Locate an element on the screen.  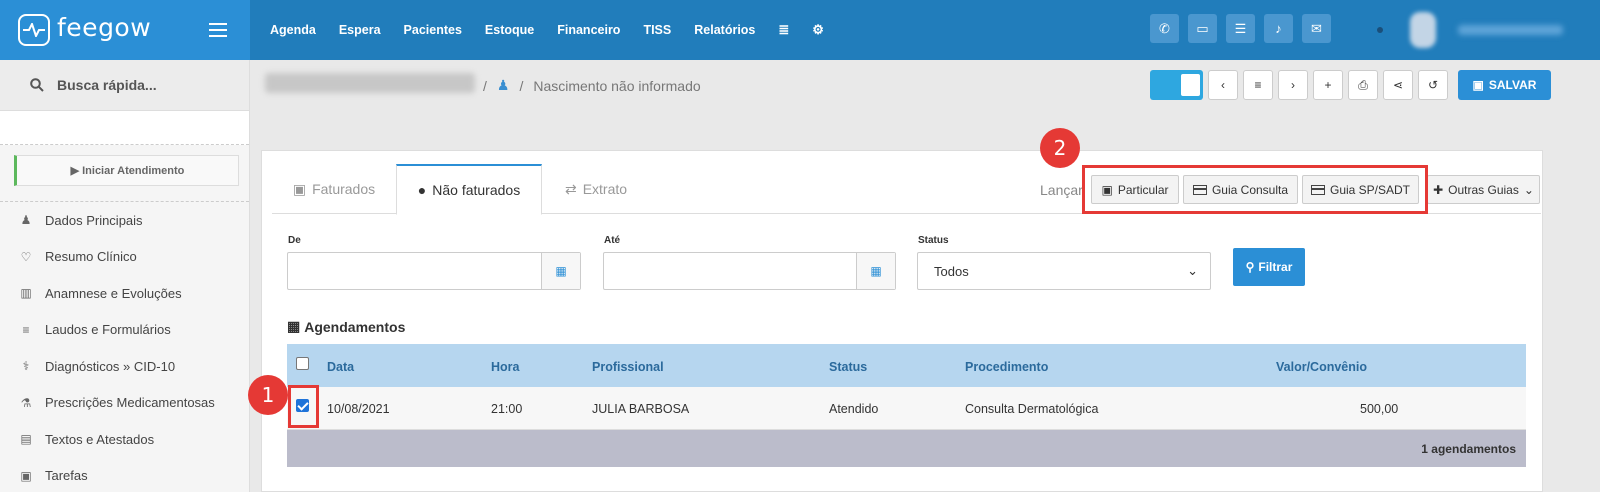
bell-icon: ♪ is located at coordinates (1278, 28).